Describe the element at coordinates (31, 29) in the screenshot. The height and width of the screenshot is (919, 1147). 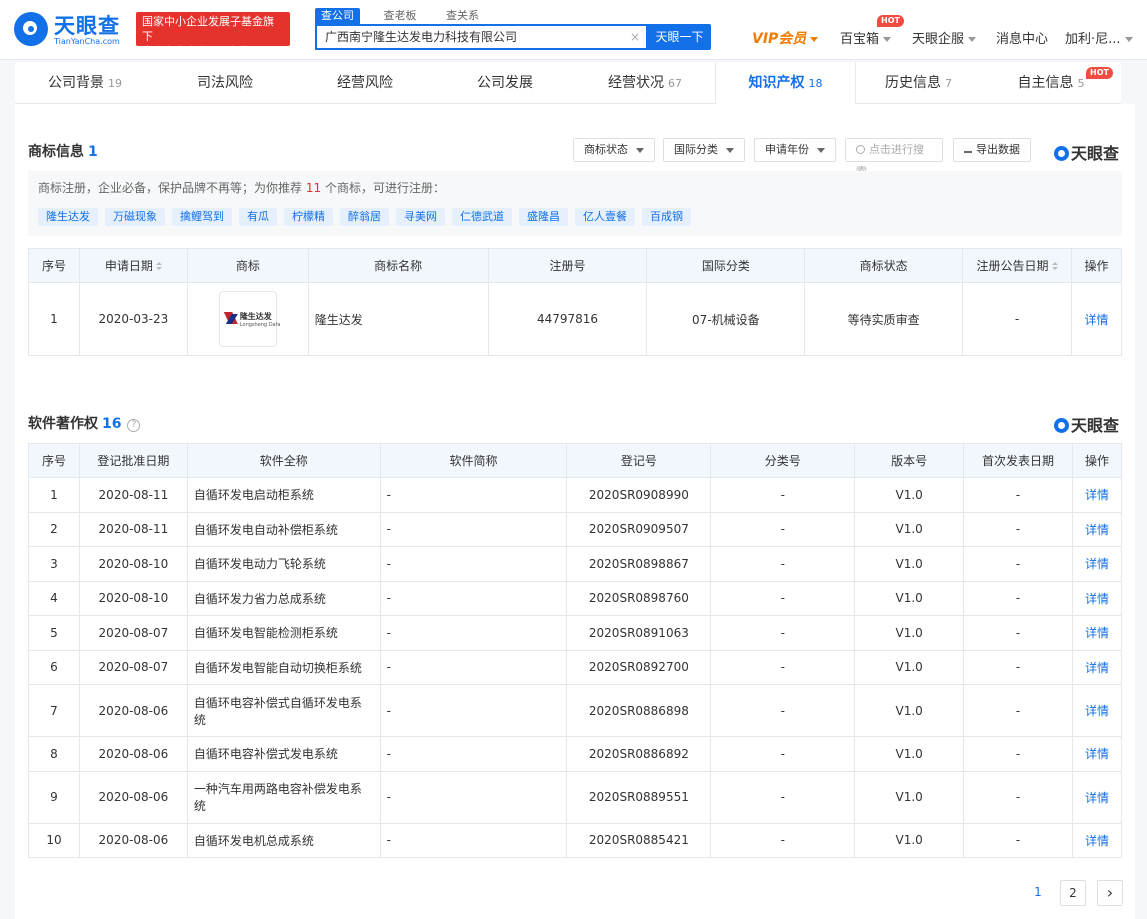
I see `eye-logo-icon` at that location.